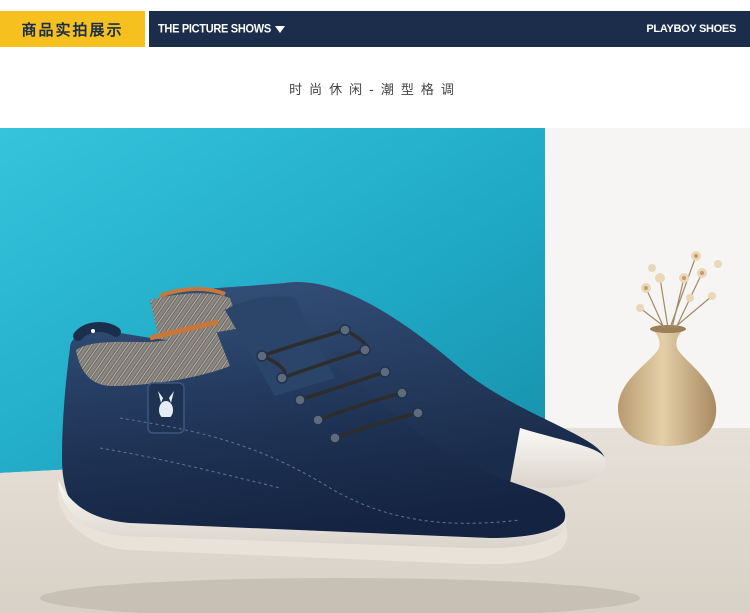  Describe the element at coordinates (166, 408) in the screenshot. I see `playboy-bunny-icon` at that location.